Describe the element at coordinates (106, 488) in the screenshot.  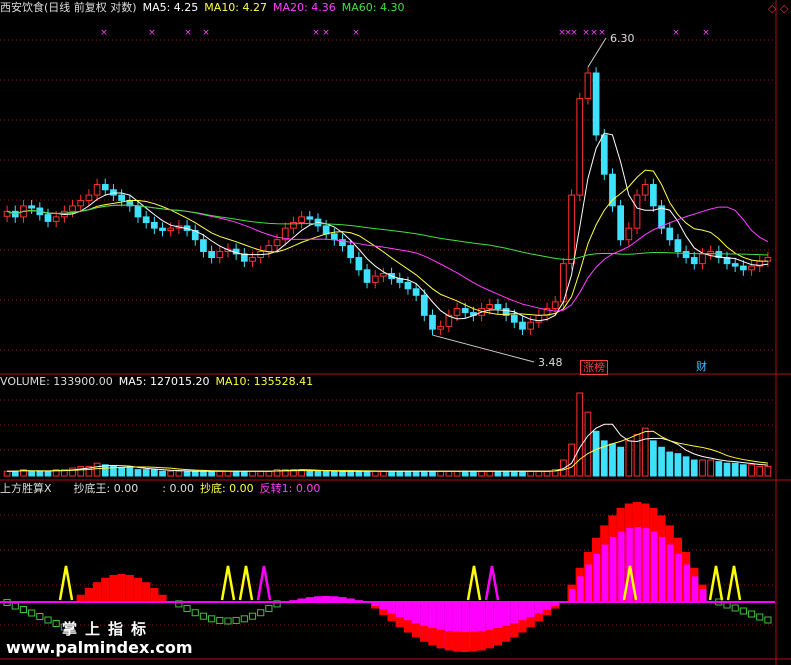
I see `indicator-field1: 抄底王: 0.00` at that location.